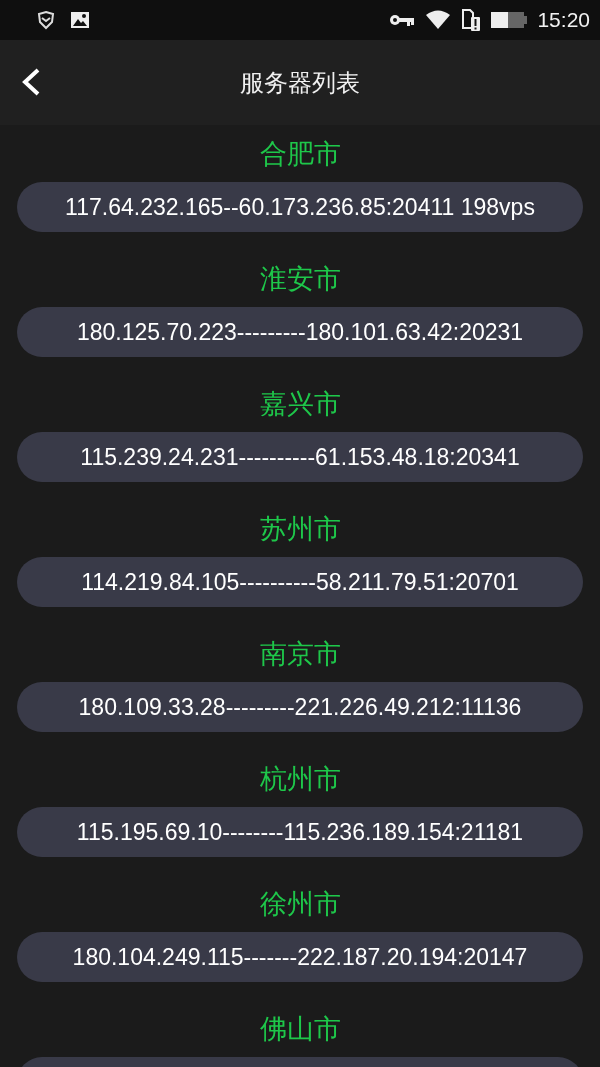 This screenshot has height=1067, width=600. Describe the element at coordinates (300, 1029) in the screenshot. I see `city-name: 佛山市` at that location.